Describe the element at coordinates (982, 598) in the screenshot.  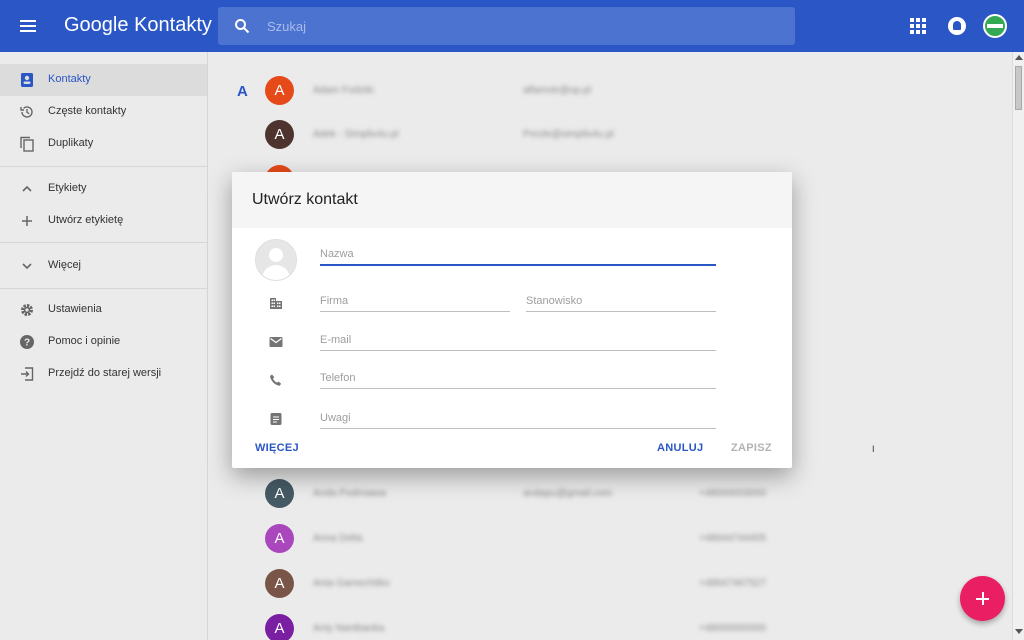
I see `add-contact-button` at that location.